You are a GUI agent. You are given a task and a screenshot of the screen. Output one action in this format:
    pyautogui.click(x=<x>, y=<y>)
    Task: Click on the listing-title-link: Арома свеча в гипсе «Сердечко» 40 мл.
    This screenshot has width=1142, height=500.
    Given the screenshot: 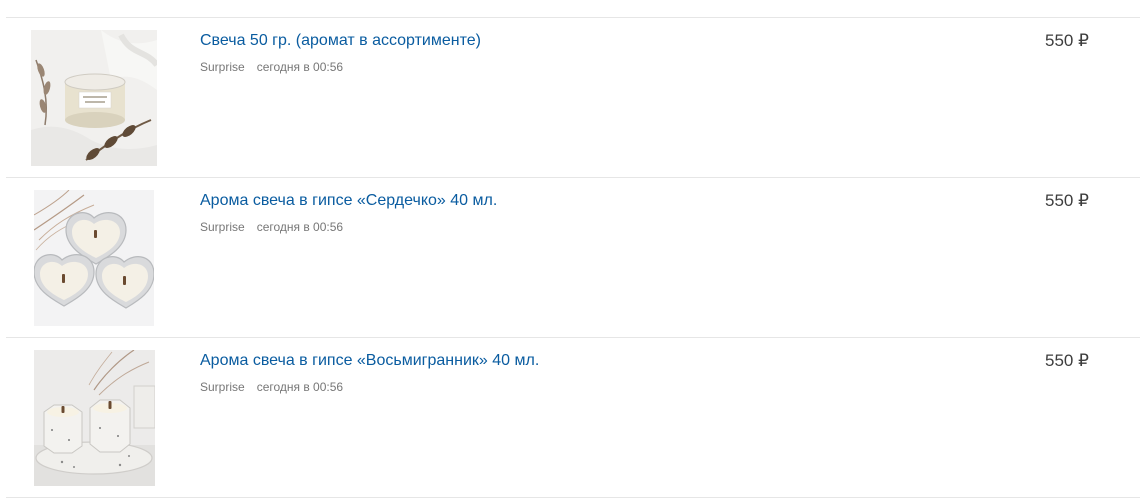 What is the action you would take?
    pyautogui.click(x=348, y=201)
    